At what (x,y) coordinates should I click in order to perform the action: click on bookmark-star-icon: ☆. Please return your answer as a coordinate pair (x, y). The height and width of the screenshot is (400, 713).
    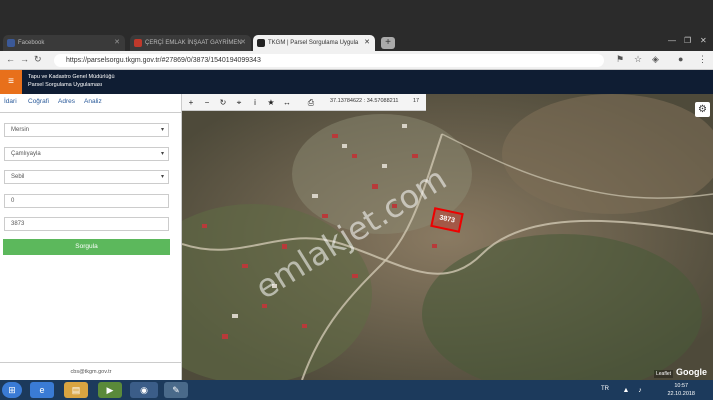
    Looking at the image, I should click on (638, 59).